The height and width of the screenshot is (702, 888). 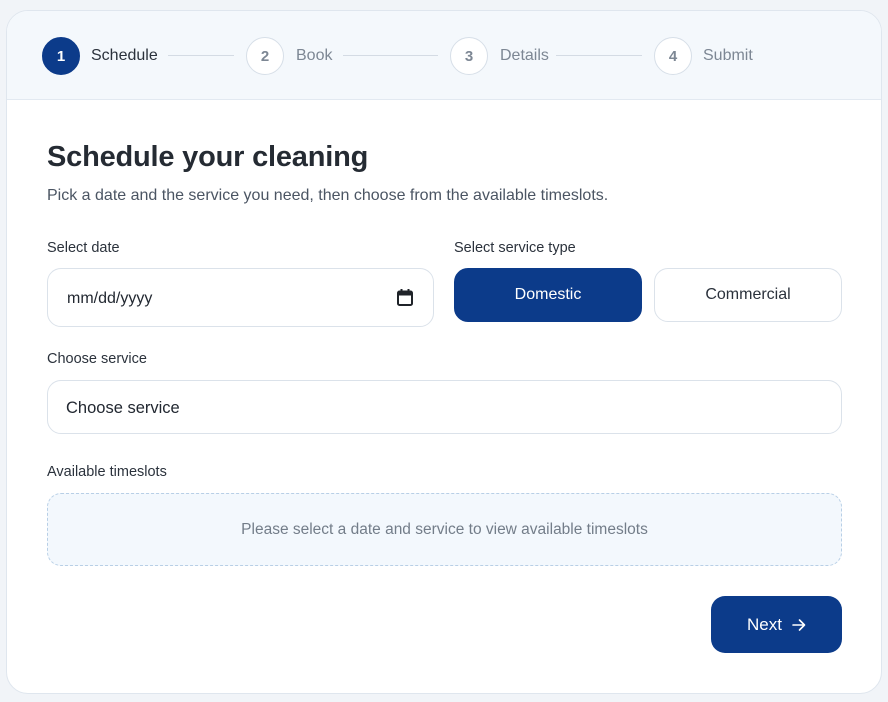 What do you see at coordinates (469, 56) in the screenshot?
I see `step-3-indicator: 3` at bounding box center [469, 56].